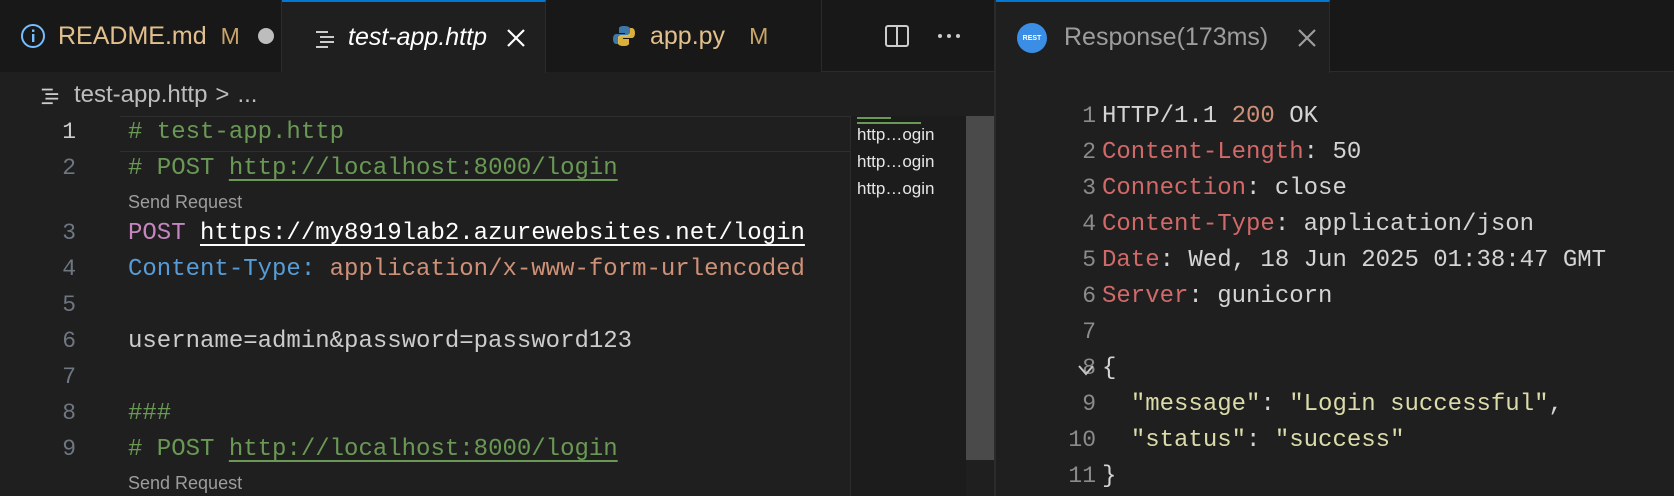 The image size is (1674, 496). I want to click on header-value: : application/json, so click(1404, 224).